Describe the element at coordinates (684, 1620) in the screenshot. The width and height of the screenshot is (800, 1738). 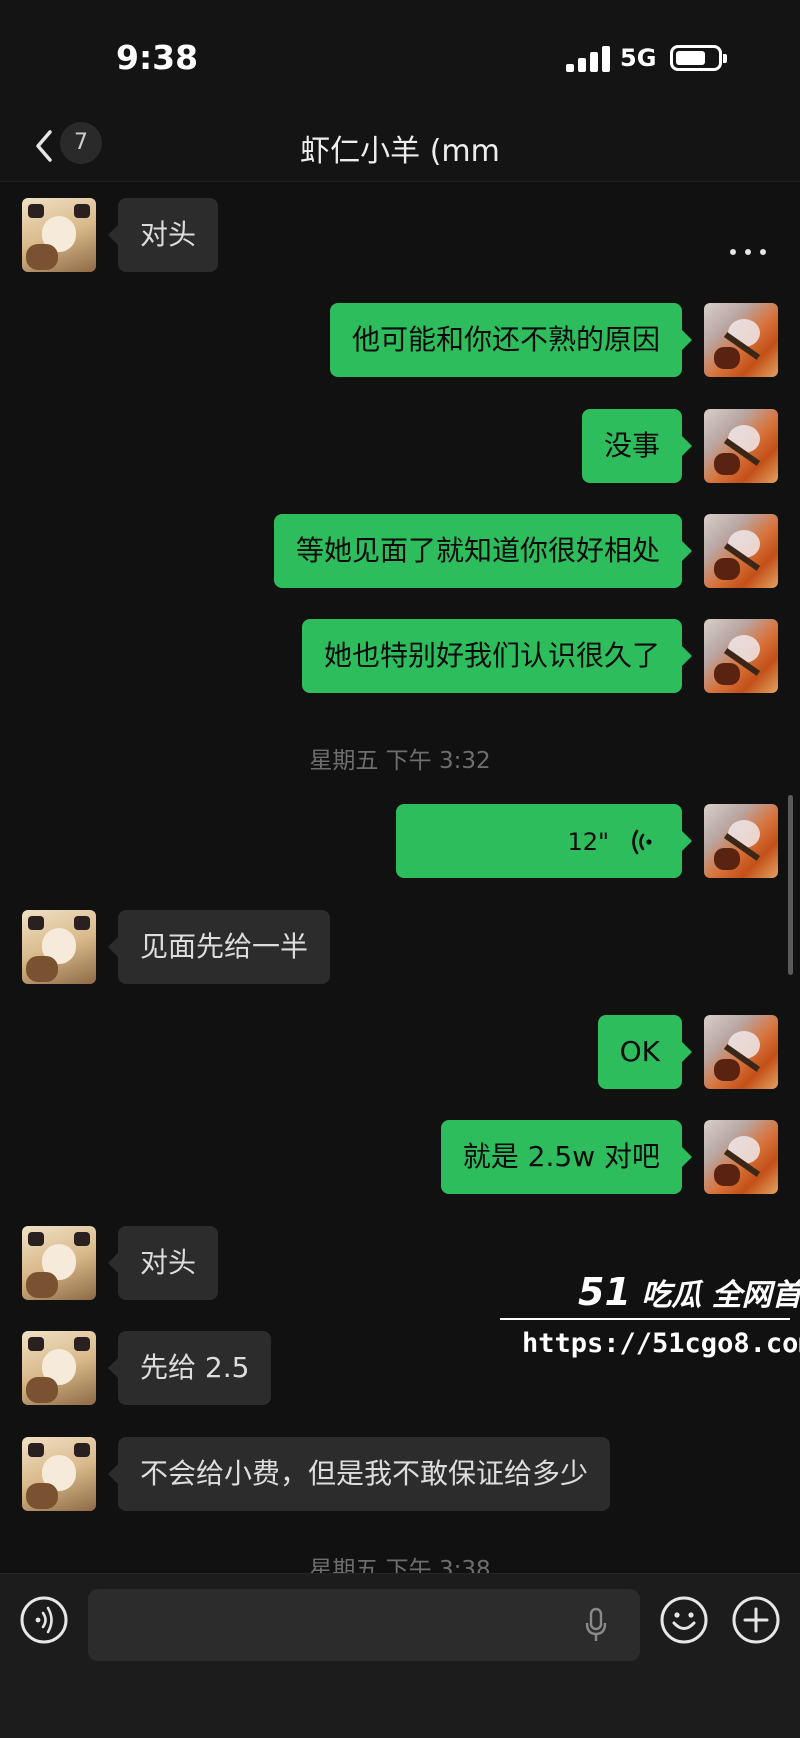
I see `emoji-icon` at that location.